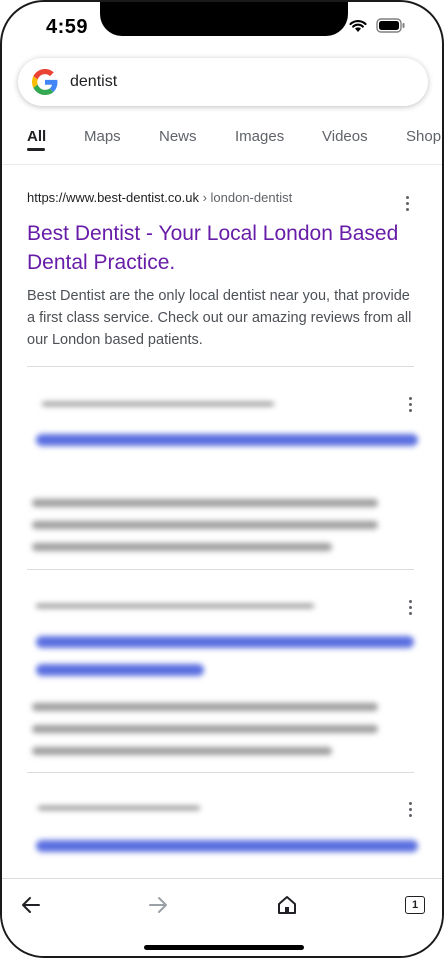 The height and width of the screenshot is (958, 444). I want to click on google-logo-icon, so click(45, 82).